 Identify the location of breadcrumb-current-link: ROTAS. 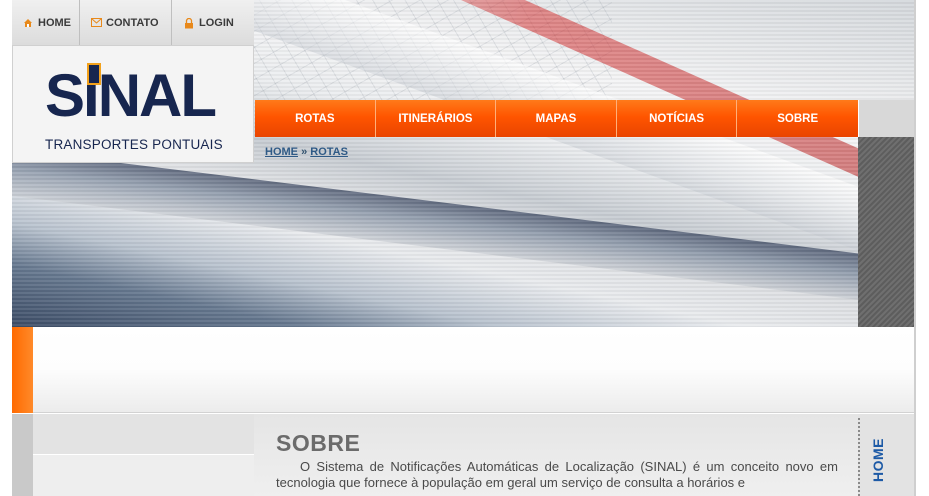
(329, 152).